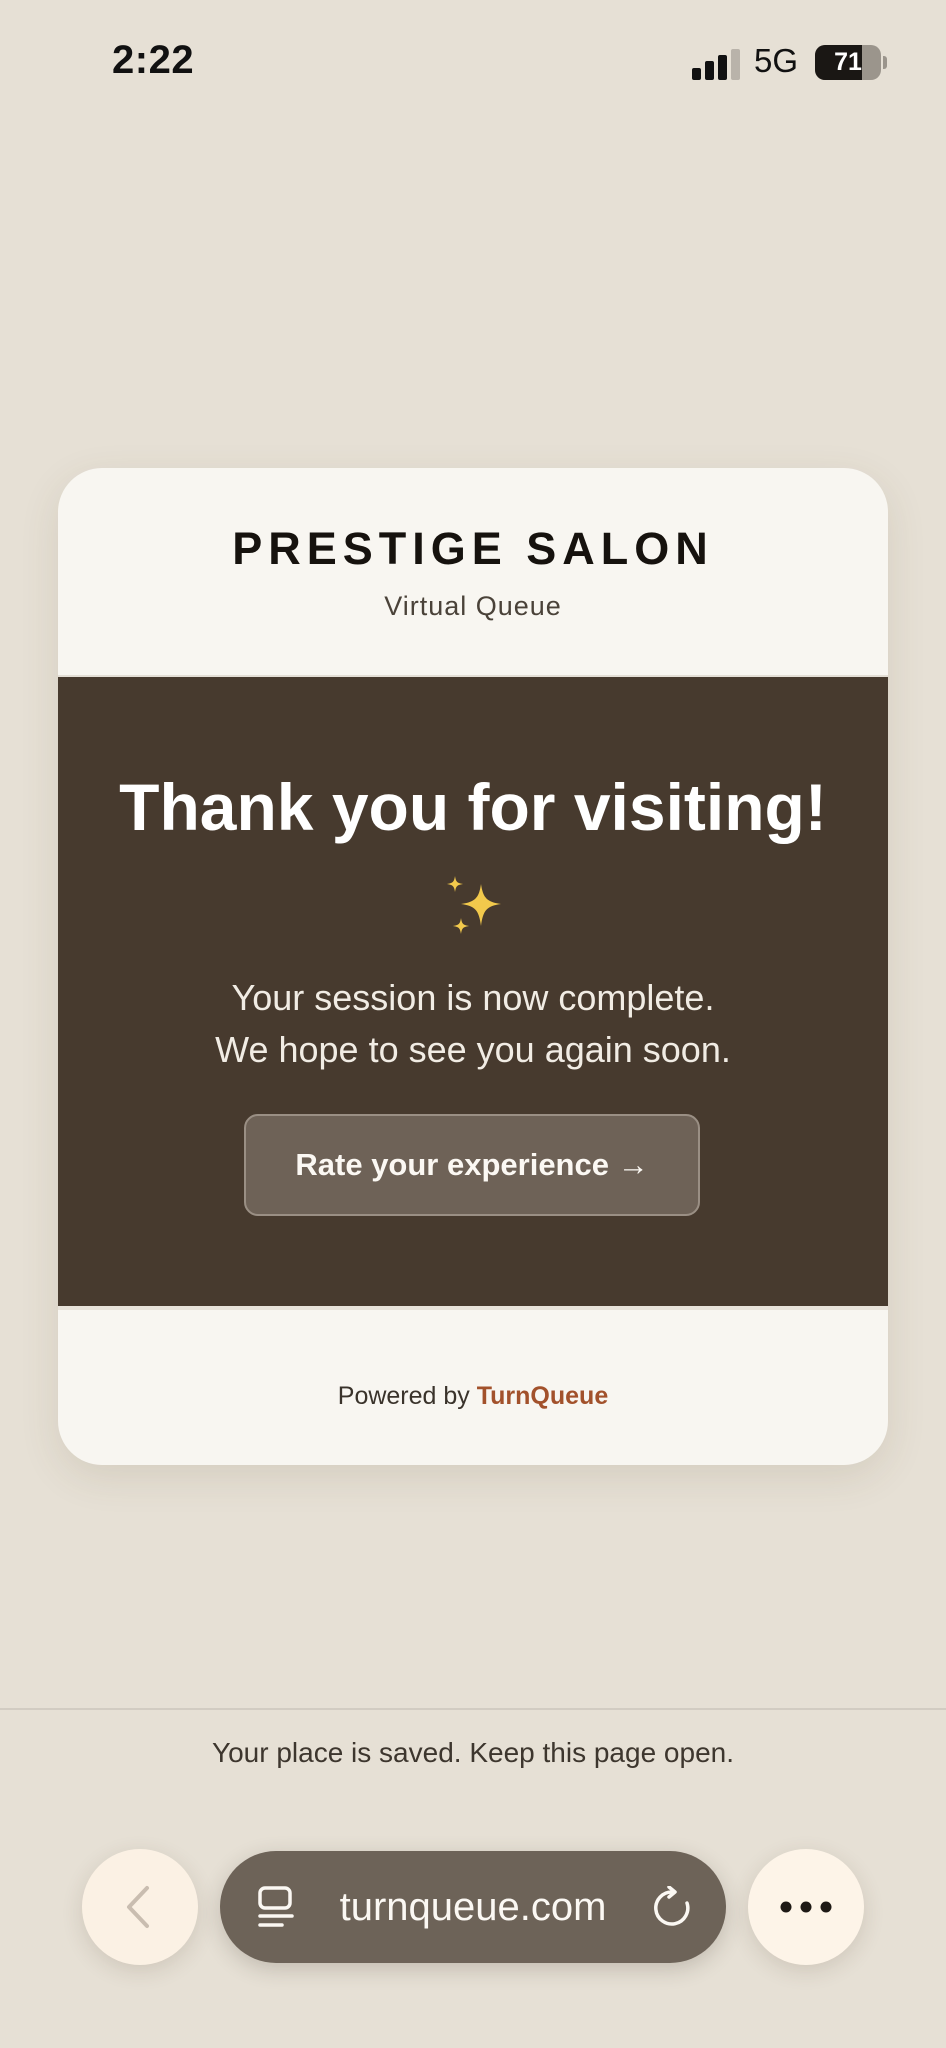  I want to click on battery-percentage: 71, so click(848, 62).